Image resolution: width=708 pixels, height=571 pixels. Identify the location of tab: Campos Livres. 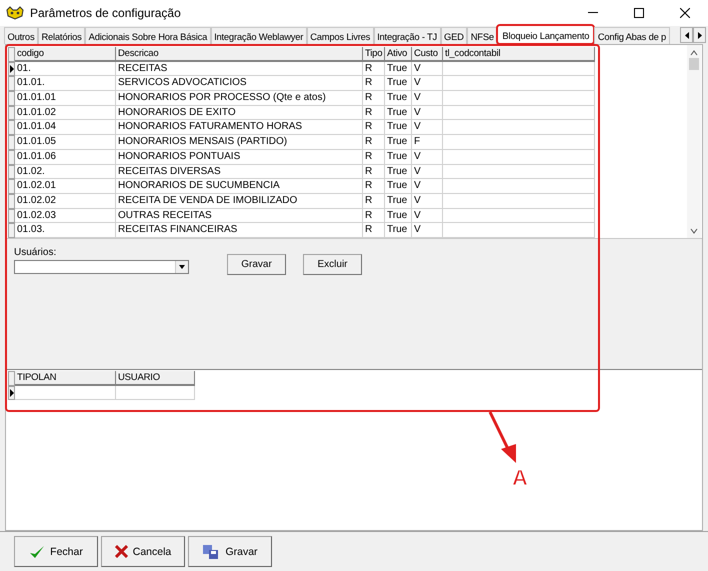
(340, 35).